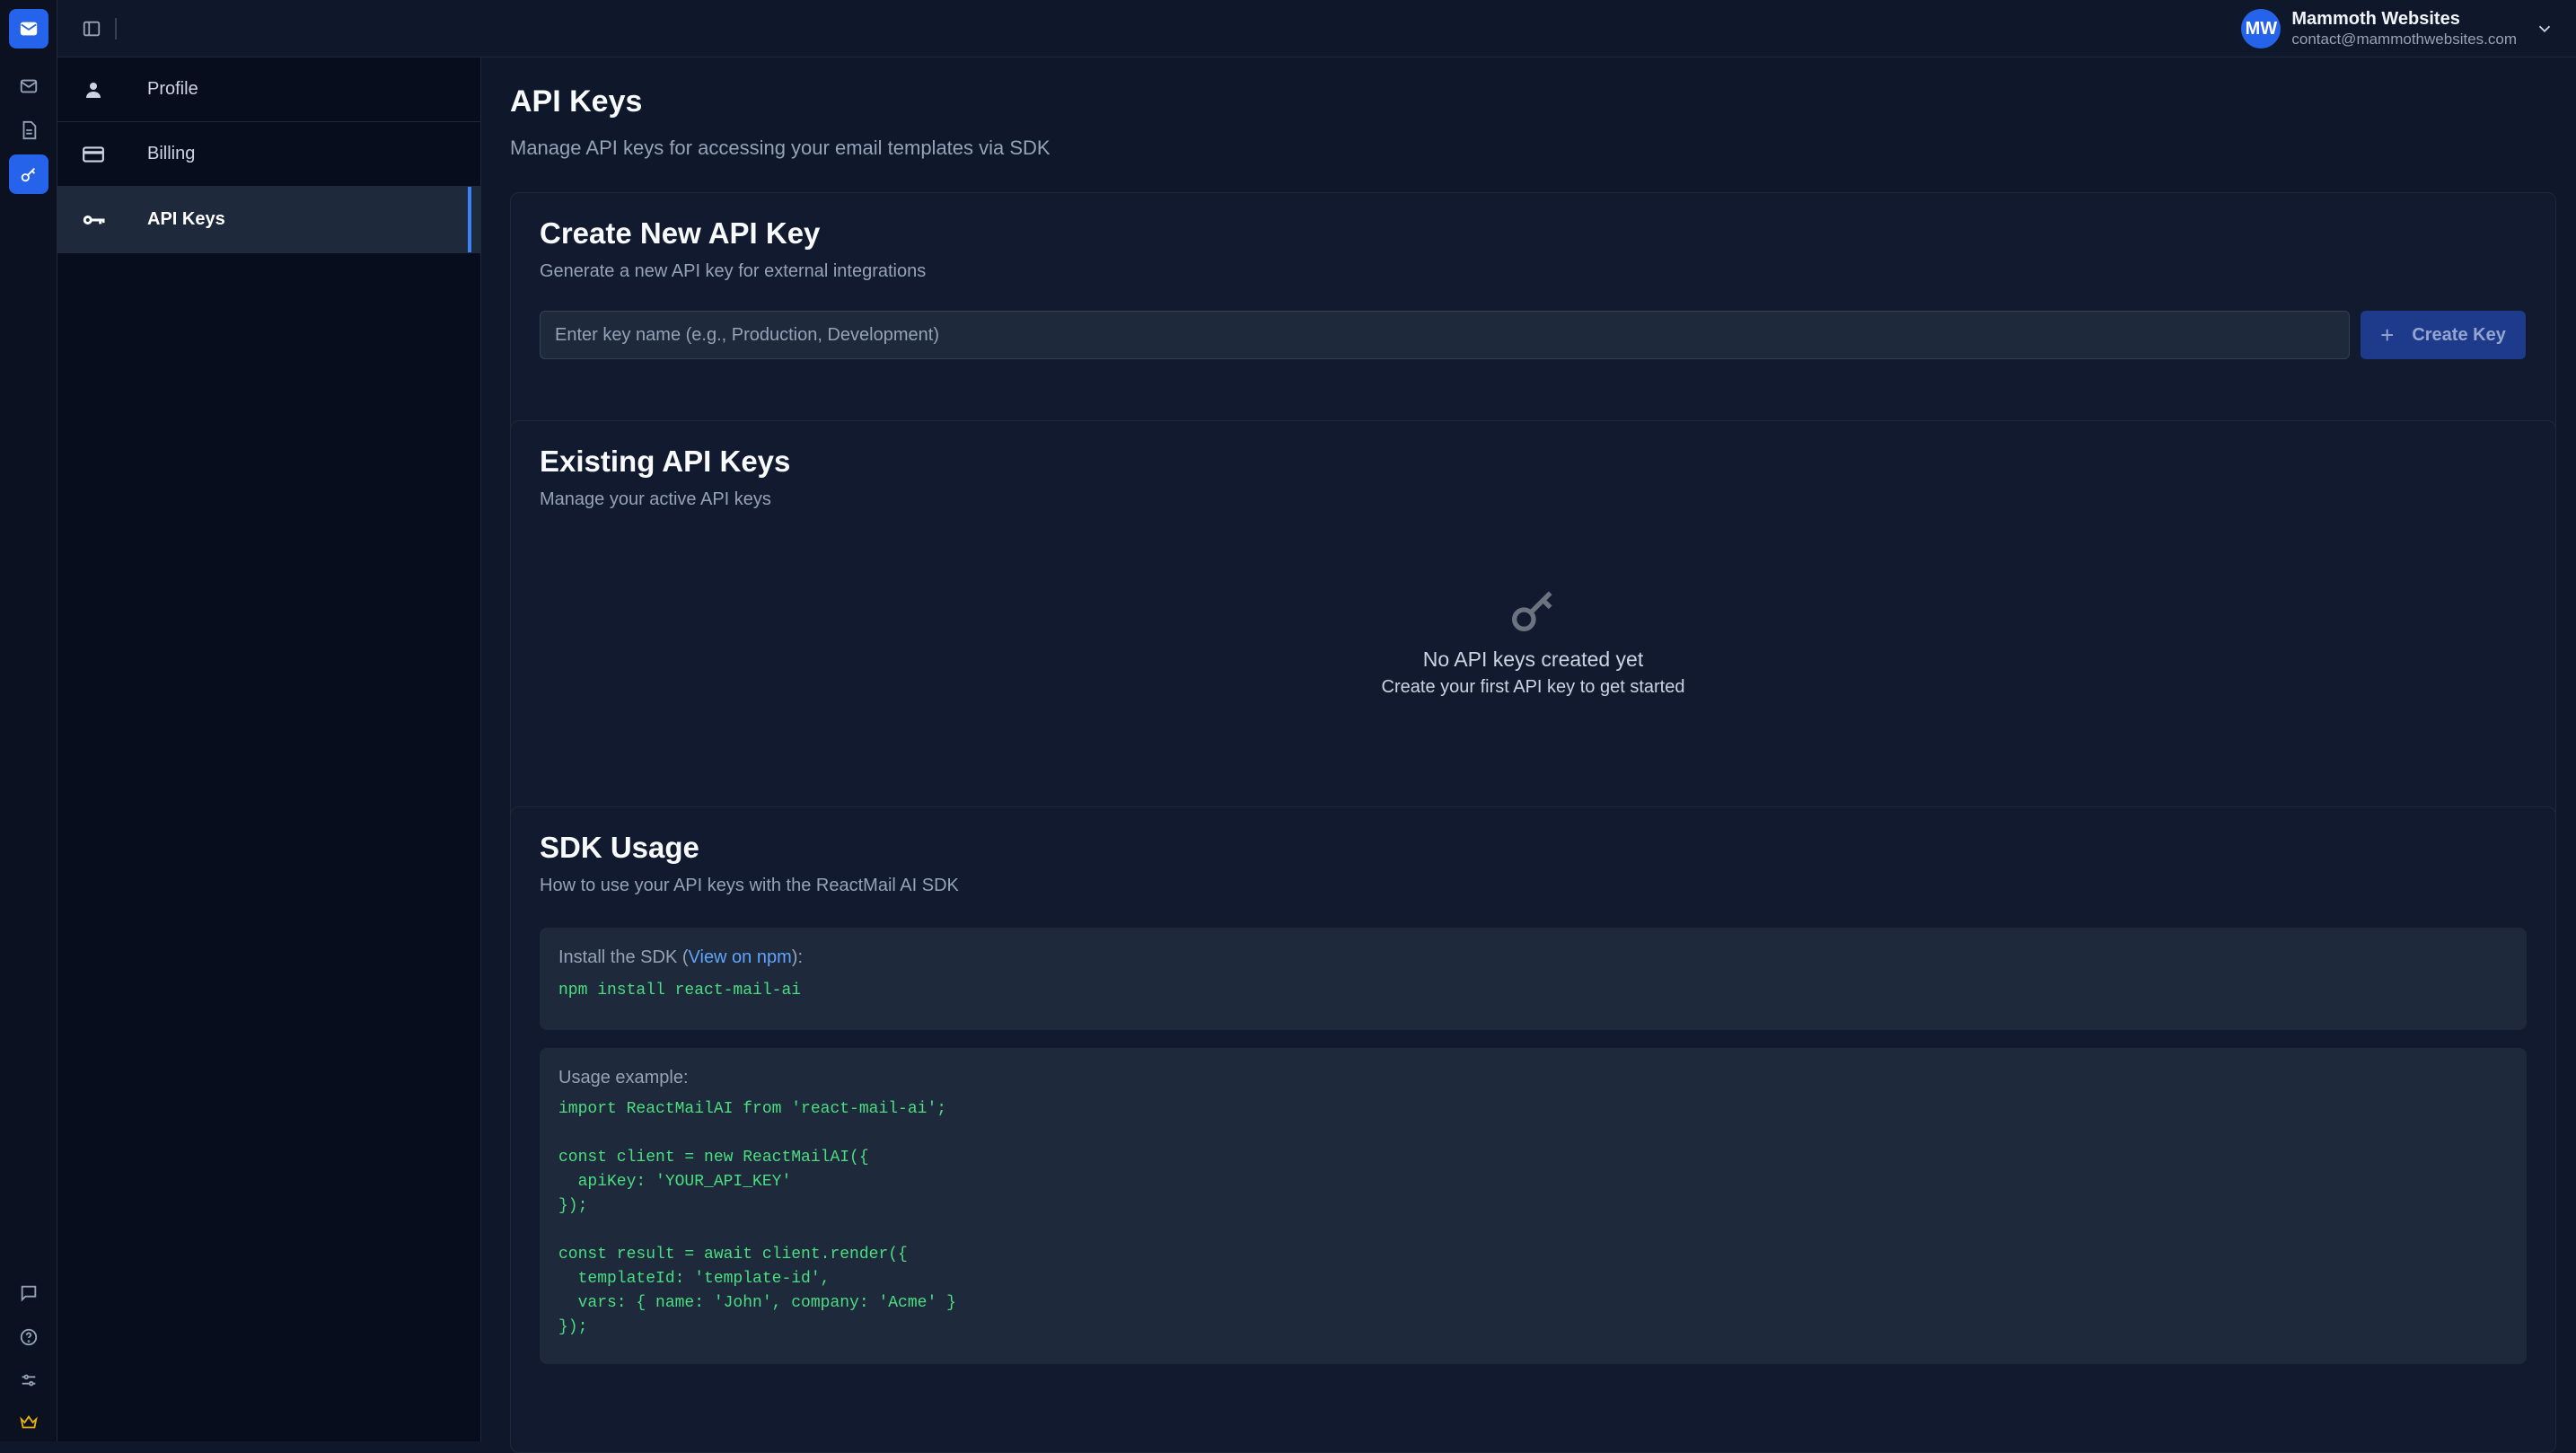 This screenshot has height=1453, width=2576. Describe the element at coordinates (655, 499) in the screenshot. I see `card-subtitle: Manage your active API keys` at that location.